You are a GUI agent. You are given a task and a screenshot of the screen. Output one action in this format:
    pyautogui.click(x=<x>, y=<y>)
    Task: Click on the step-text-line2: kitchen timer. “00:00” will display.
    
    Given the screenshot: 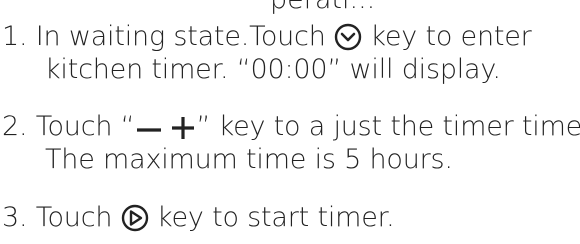 What is the action you would take?
    pyautogui.click(x=273, y=69)
    